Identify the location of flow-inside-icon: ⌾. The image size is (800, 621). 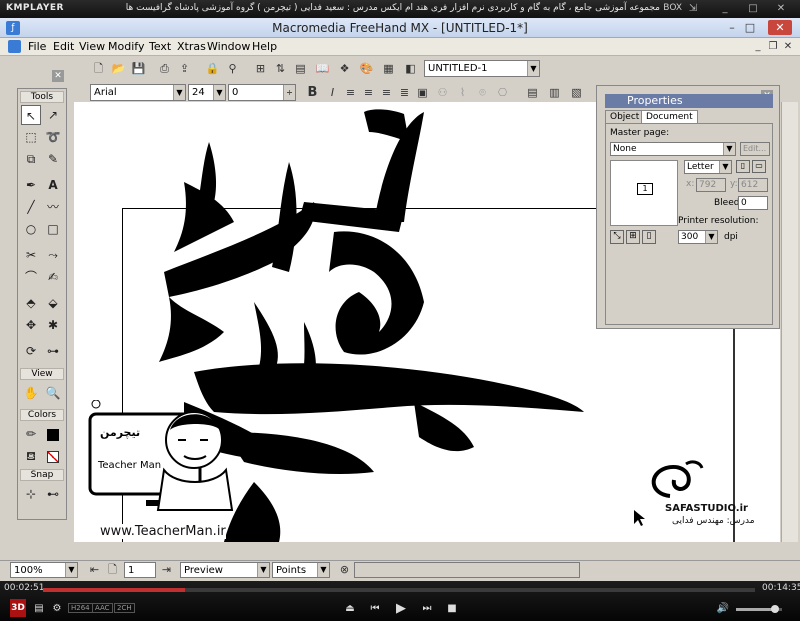
(482, 92).